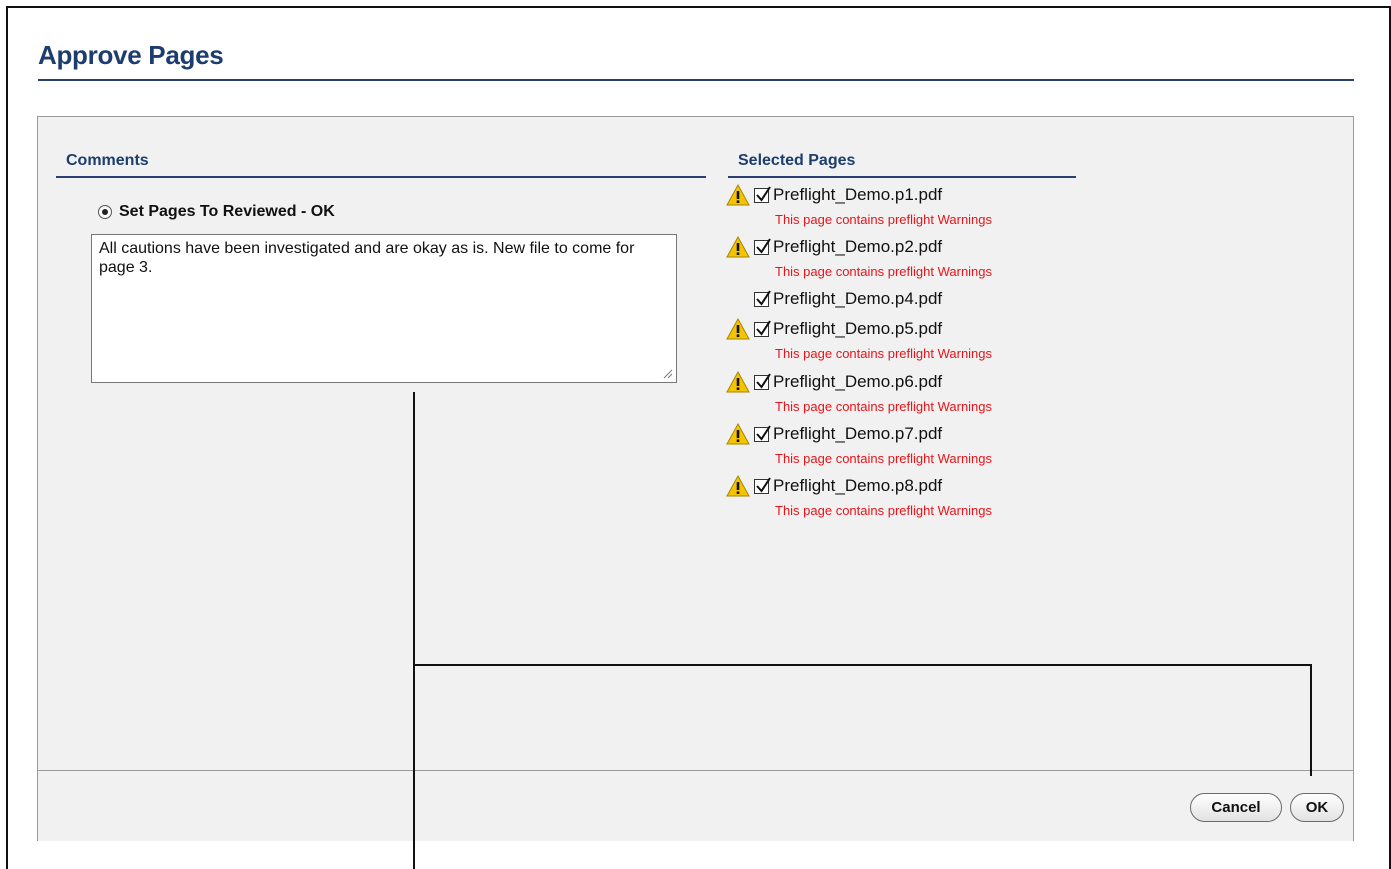 This screenshot has width=1391, height=869. I want to click on page-file-name: Preflight_Demo.p8.pdf, so click(858, 485).